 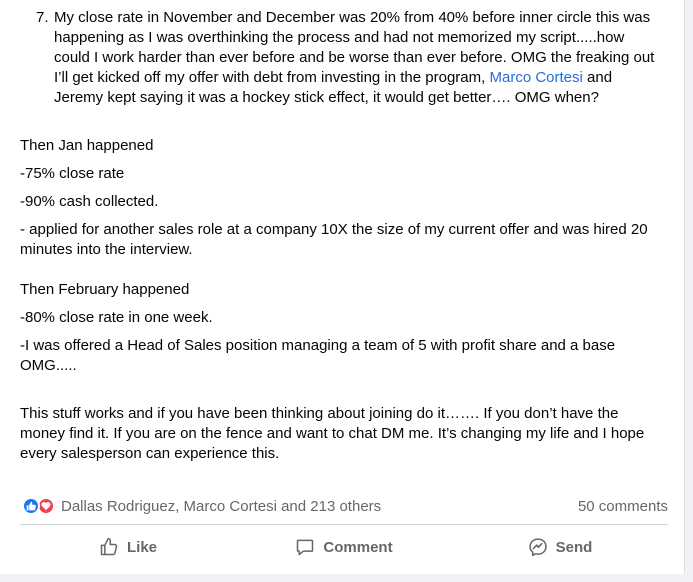 I want to click on like-label: Like, so click(x=141, y=547).